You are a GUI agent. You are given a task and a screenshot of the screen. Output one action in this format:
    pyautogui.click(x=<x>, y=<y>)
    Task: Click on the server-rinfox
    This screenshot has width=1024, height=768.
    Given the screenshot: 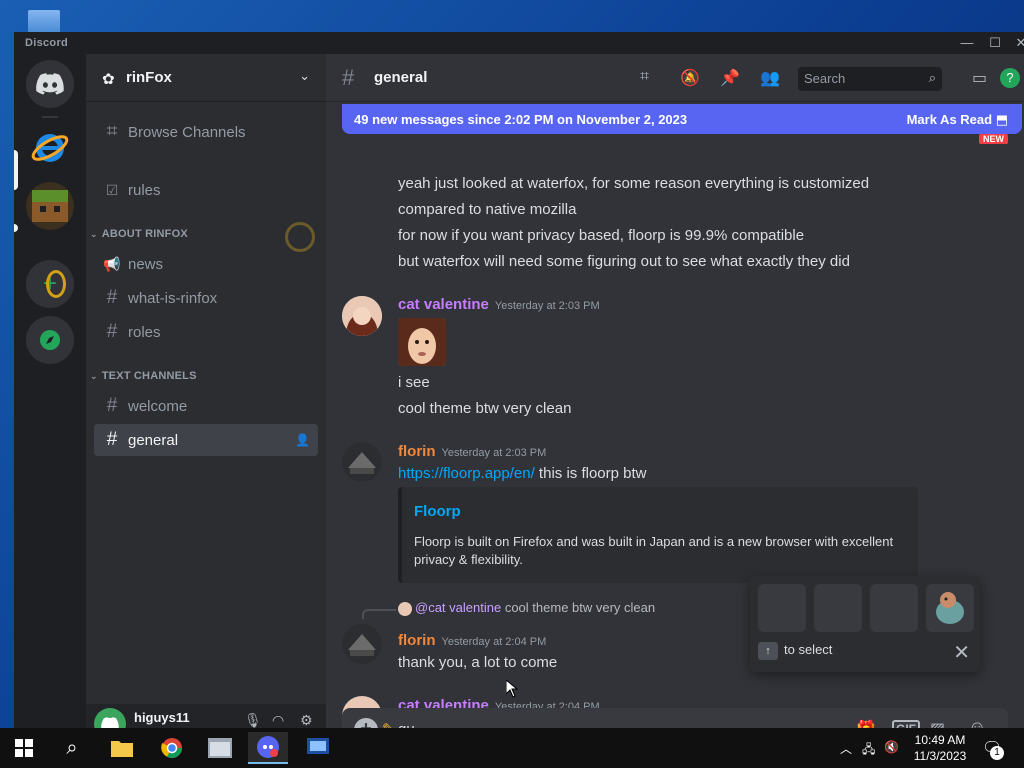 What is the action you would take?
    pyautogui.click(x=50, y=148)
    